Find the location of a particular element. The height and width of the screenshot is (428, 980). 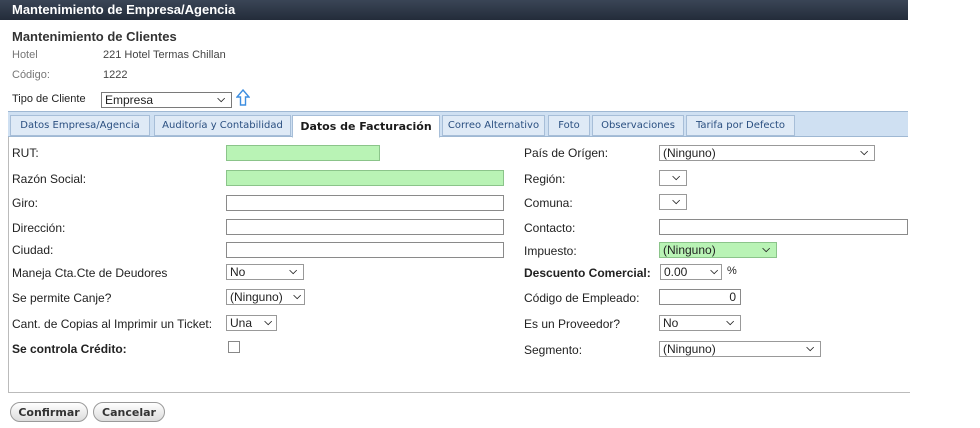

pais-origen-value: (Ninguno) is located at coordinates (689, 153).